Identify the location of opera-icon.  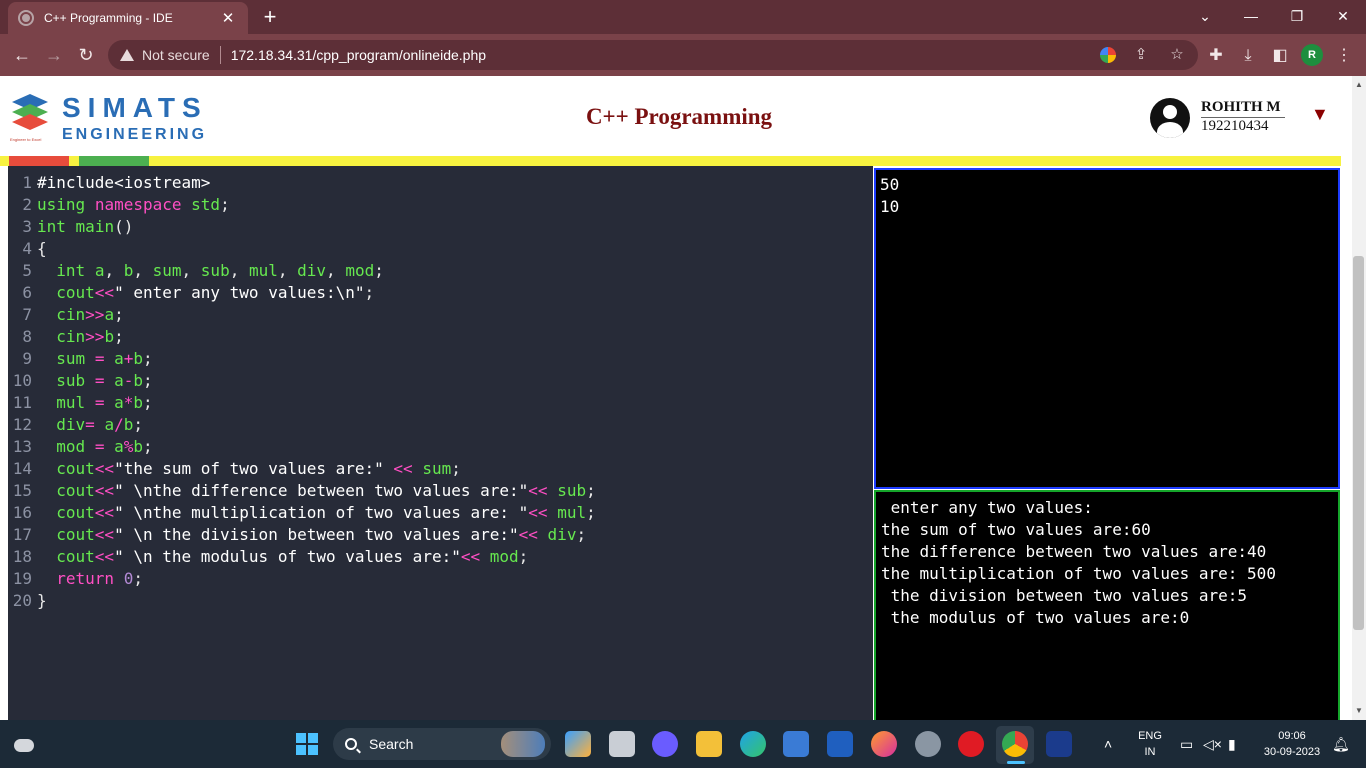
(971, 744).